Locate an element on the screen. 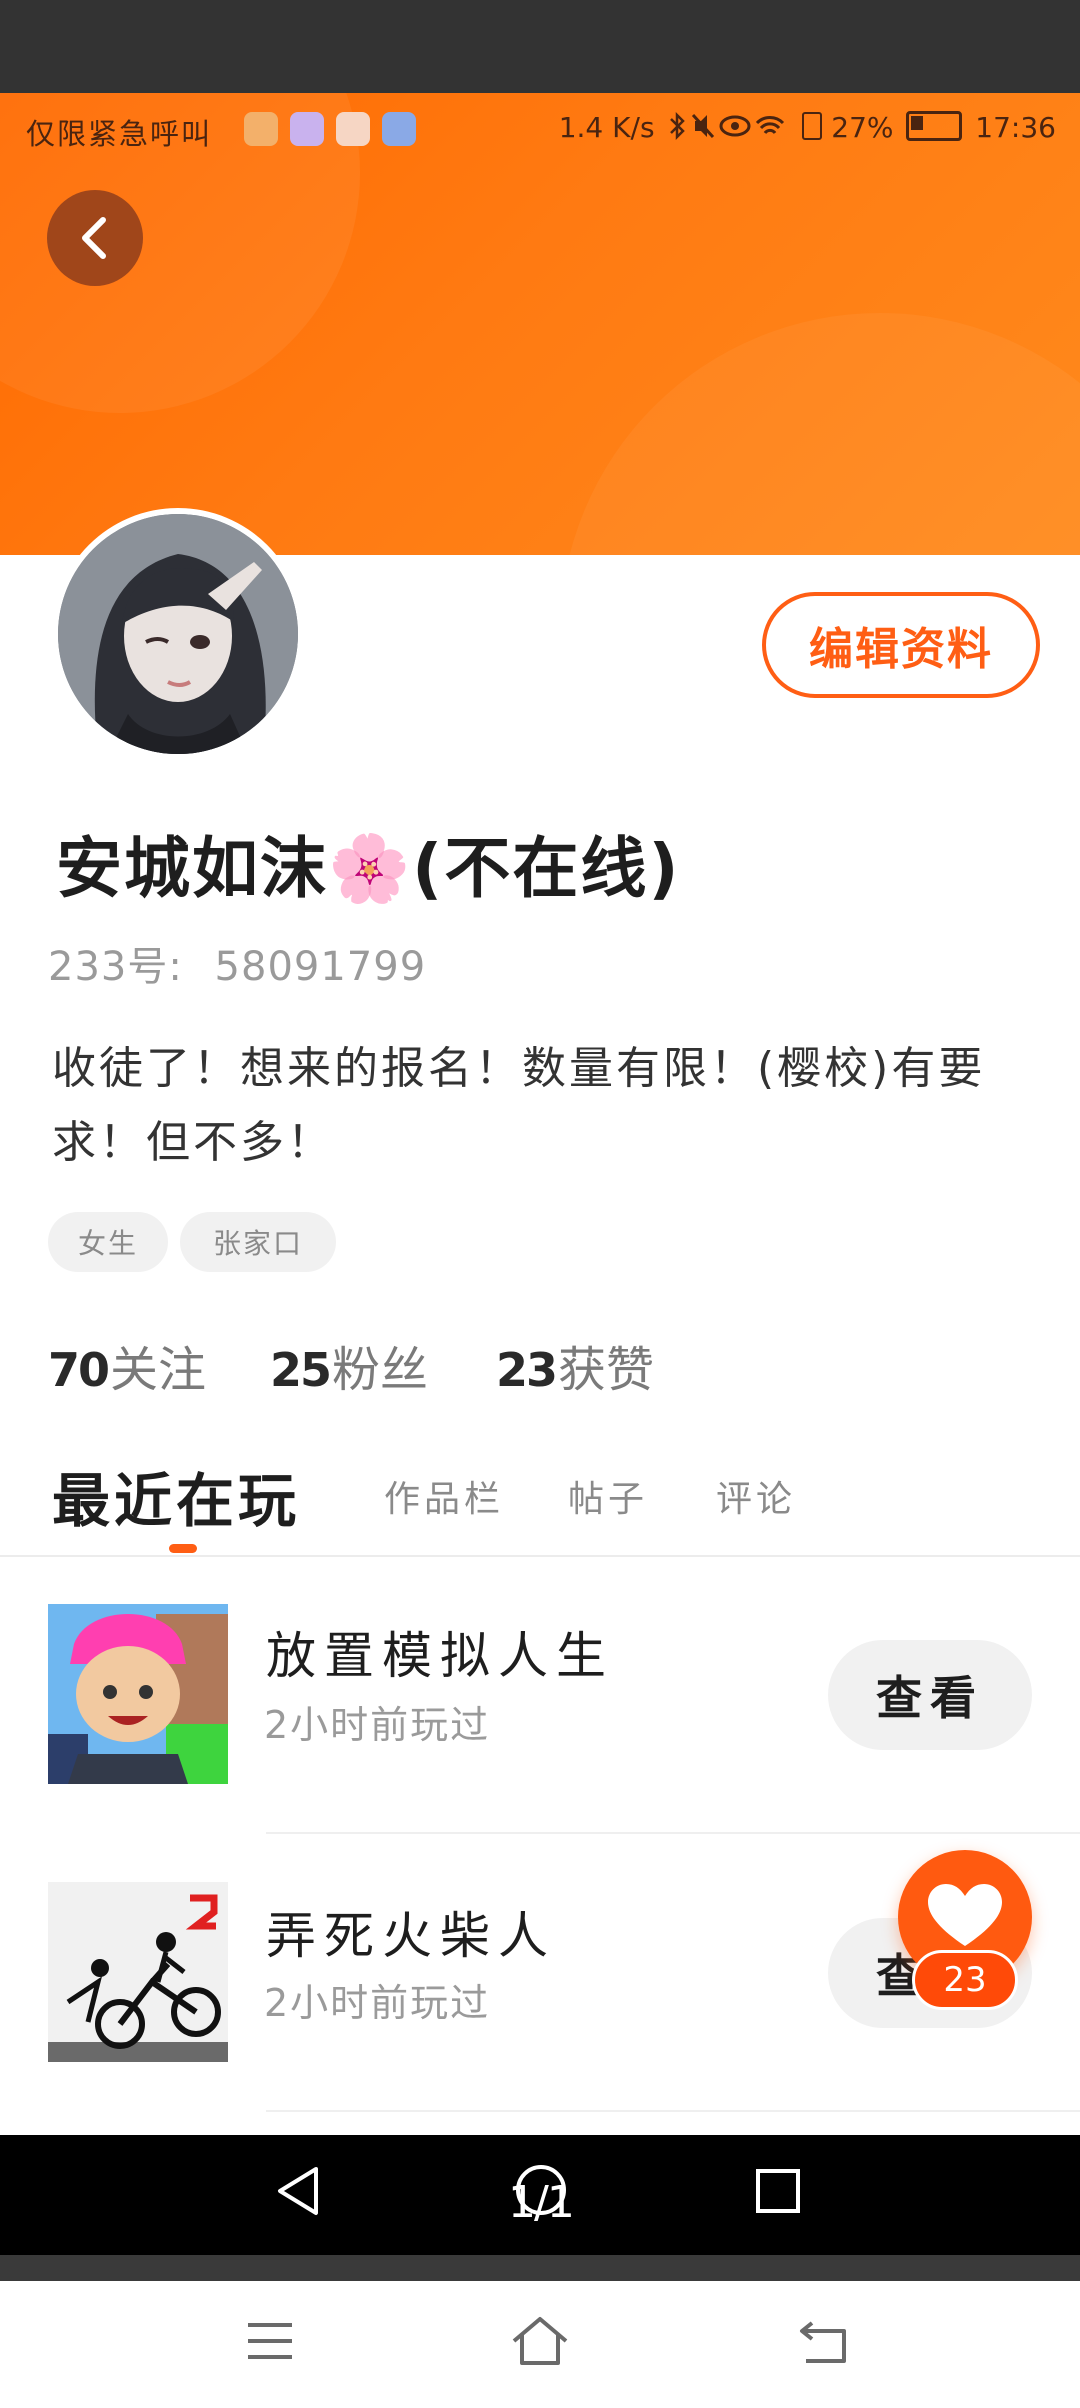  network-speed: 1.4 K/s is located at coordinates (606, 127).